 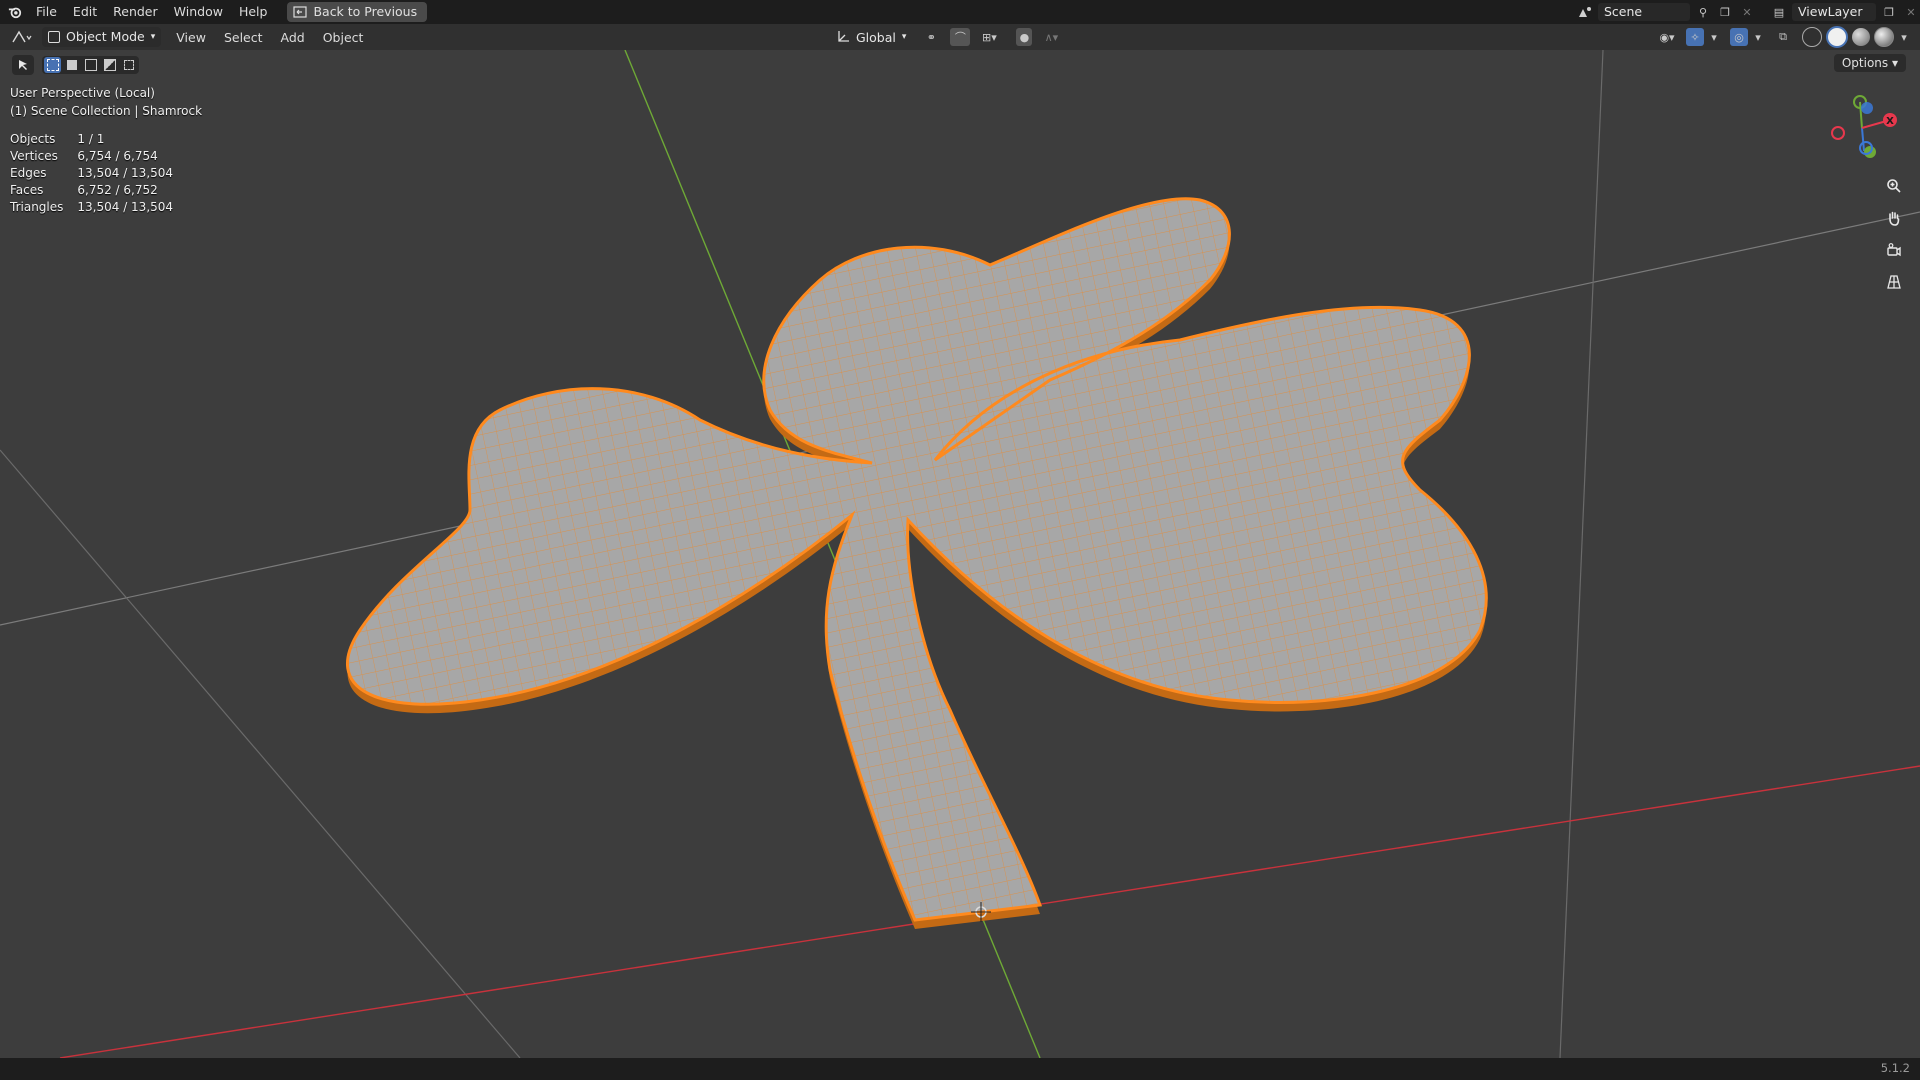 What do you see at coordinates (1895, 1068) in the screenshot?
I see `version-label: 5.1.2` at bounding box center [1895, 1068].